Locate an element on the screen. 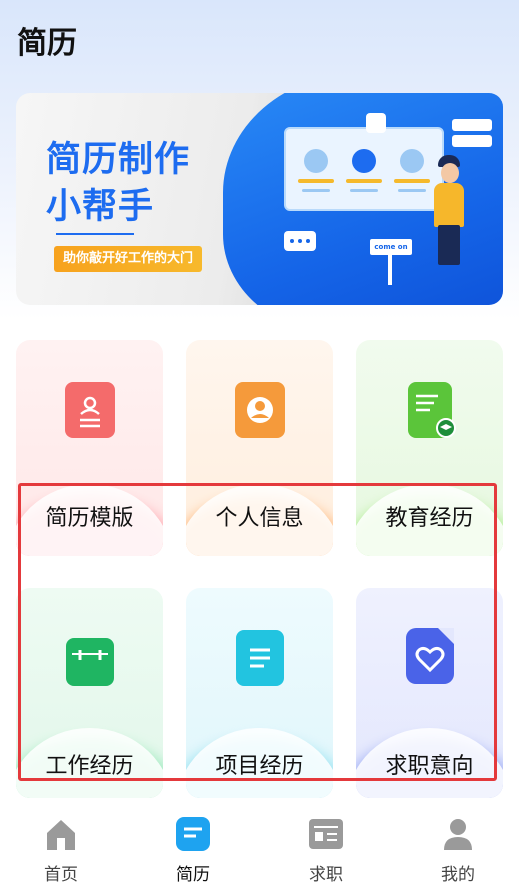 This screenshot has width=519, height=889. person-illustration-legs is located at coordinates (449, 245).